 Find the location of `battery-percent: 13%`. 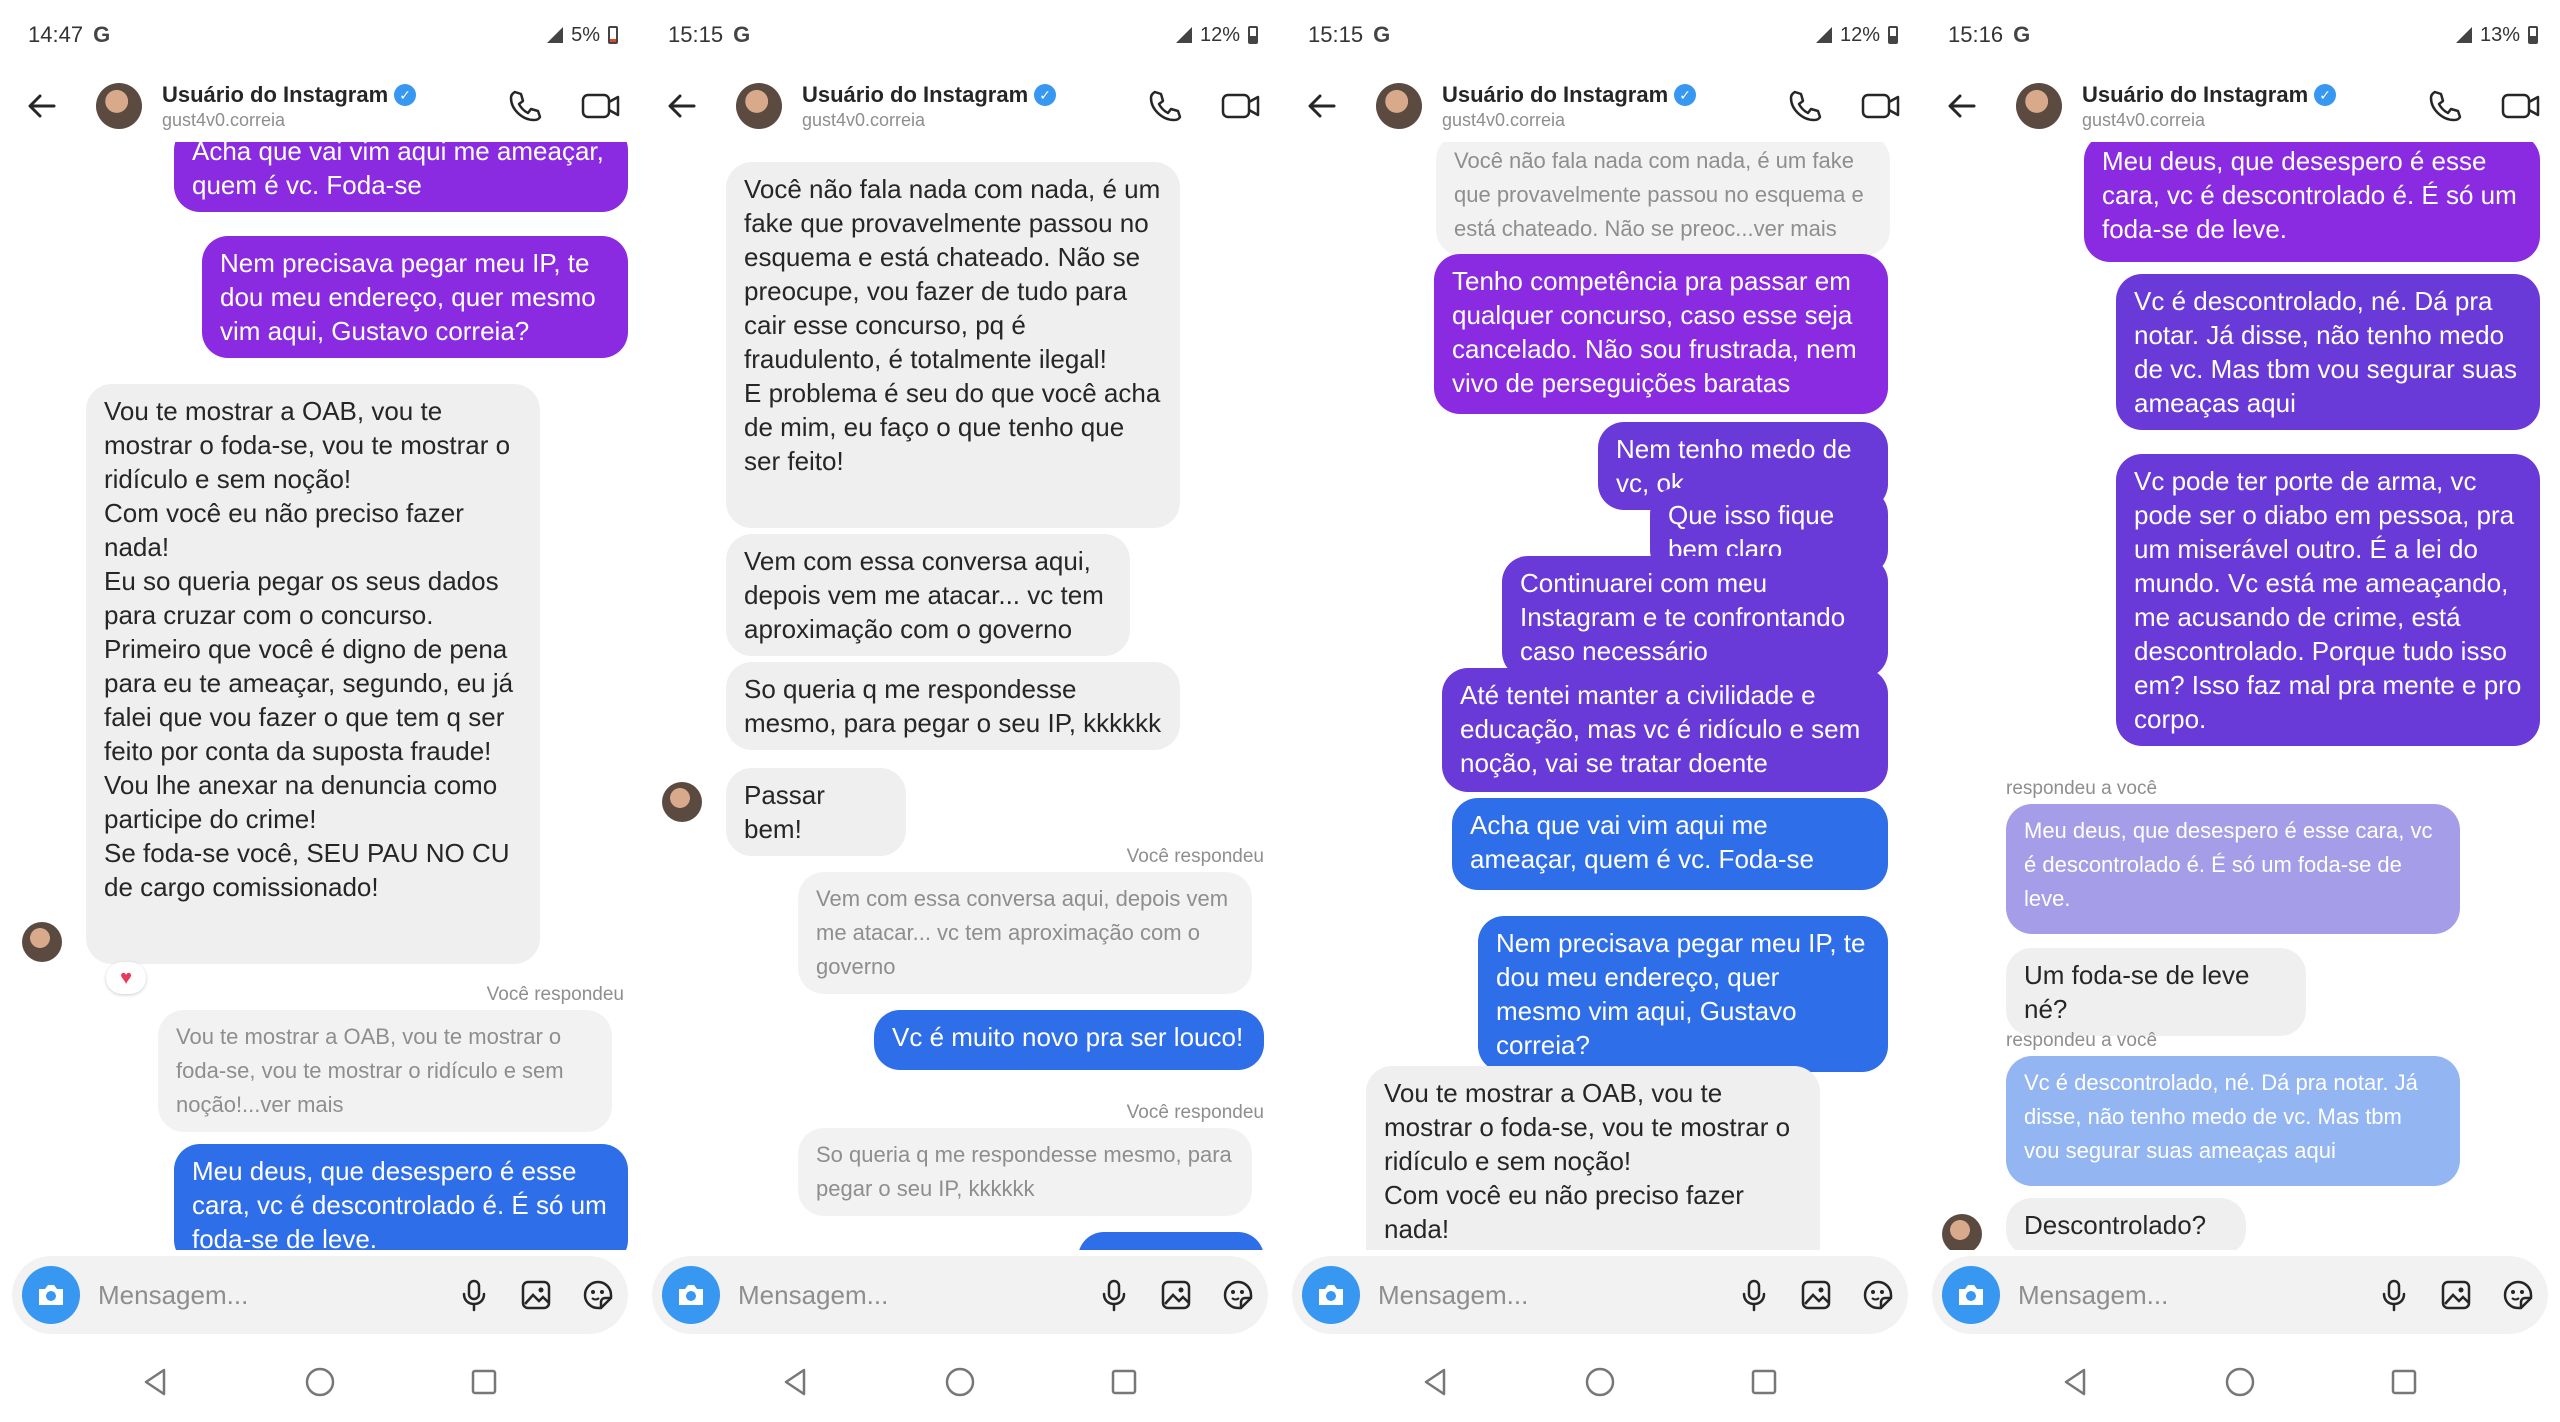

battery-percent: 13% is located at coordinates (2499, 34).